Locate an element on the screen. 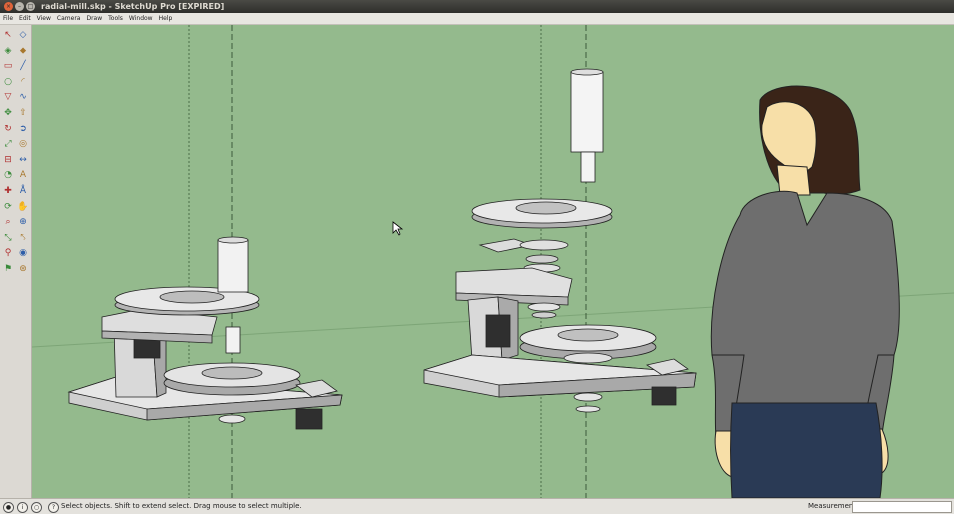 The image size is (954, 514). minimize-window-button: – is located at coordinates (19, 6).